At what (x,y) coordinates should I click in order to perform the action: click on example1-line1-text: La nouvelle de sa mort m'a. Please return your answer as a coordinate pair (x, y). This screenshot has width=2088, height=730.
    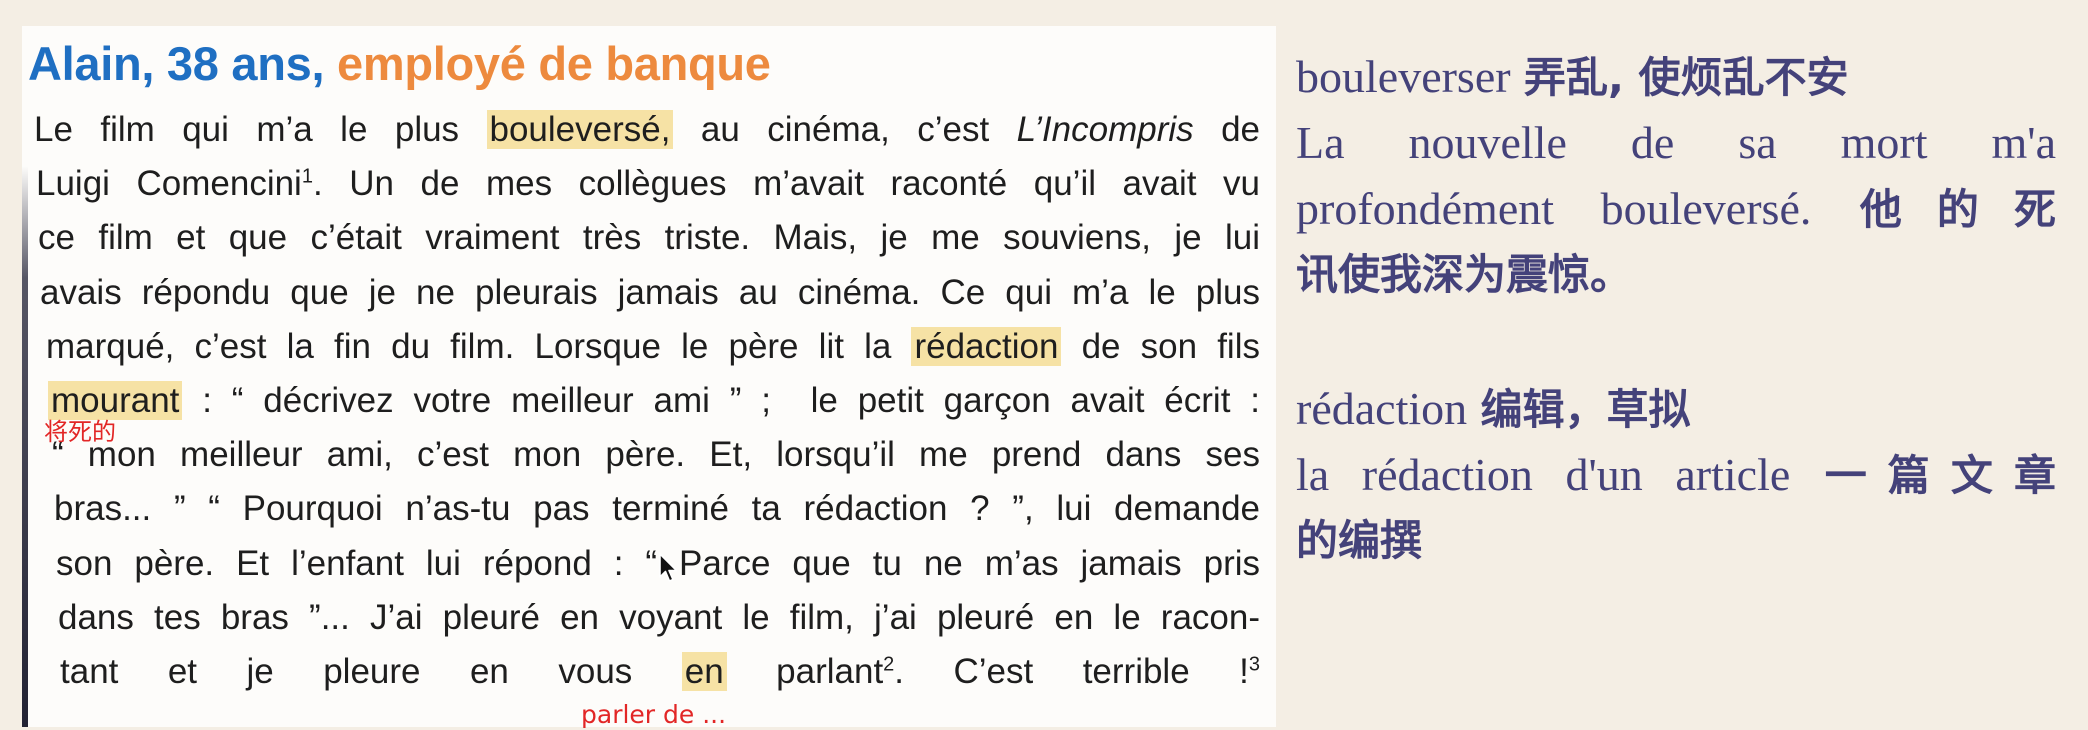
    Looking at the image, I should click on (1676, 142).